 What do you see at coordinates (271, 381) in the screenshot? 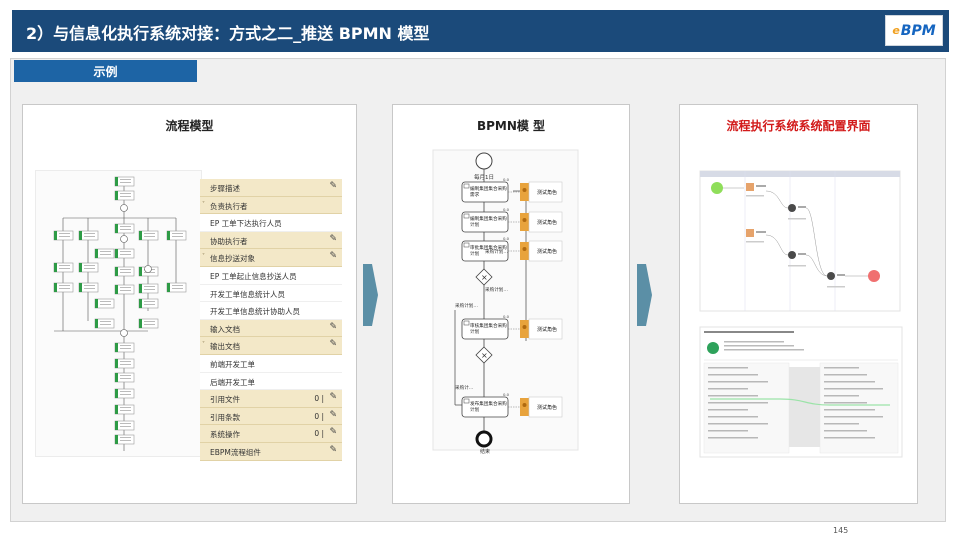
I see `property-item: 后端开发工单` at bounding box center [271, 381].